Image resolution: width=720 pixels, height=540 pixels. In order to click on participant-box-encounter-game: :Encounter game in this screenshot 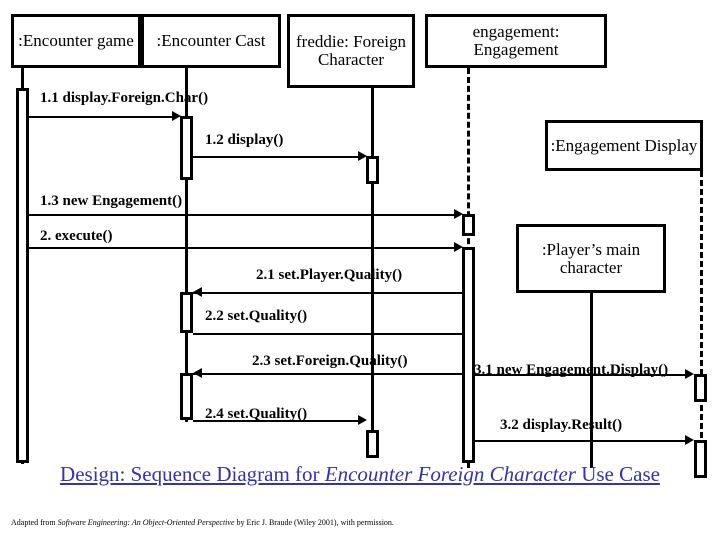, I will do `click(76, 41)`.